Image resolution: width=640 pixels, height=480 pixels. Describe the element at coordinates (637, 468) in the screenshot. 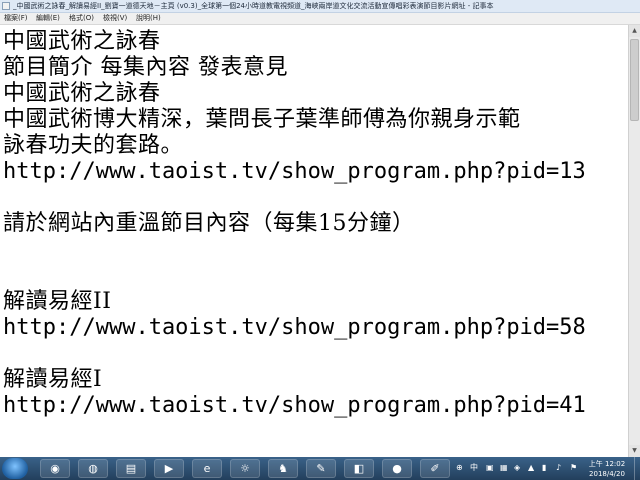

I see `show-desktop-button` at that location.